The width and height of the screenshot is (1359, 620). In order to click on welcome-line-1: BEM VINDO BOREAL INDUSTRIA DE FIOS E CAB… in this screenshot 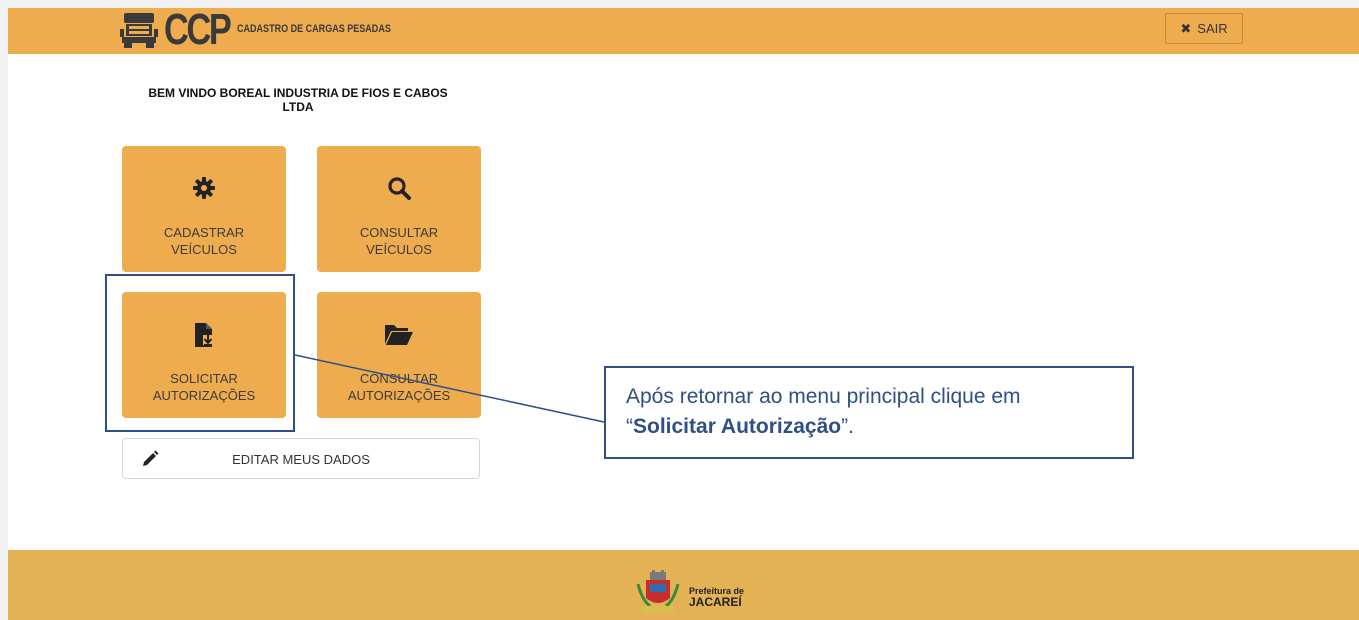, I will do `click(298, 93)`.